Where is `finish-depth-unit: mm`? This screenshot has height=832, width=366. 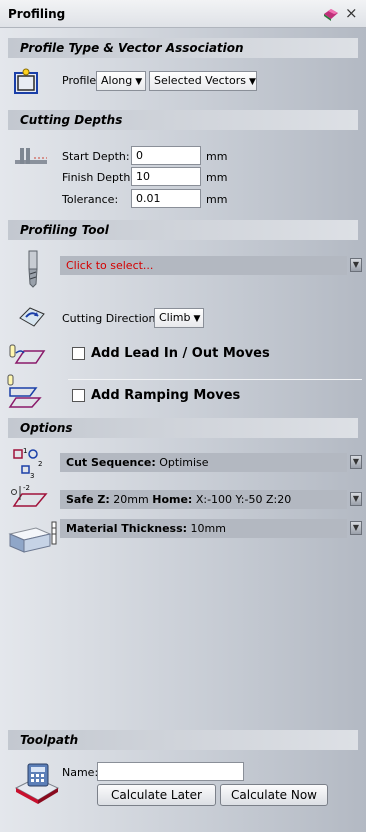 finish-depth-unit: mm is located at coordinates (217, 177).